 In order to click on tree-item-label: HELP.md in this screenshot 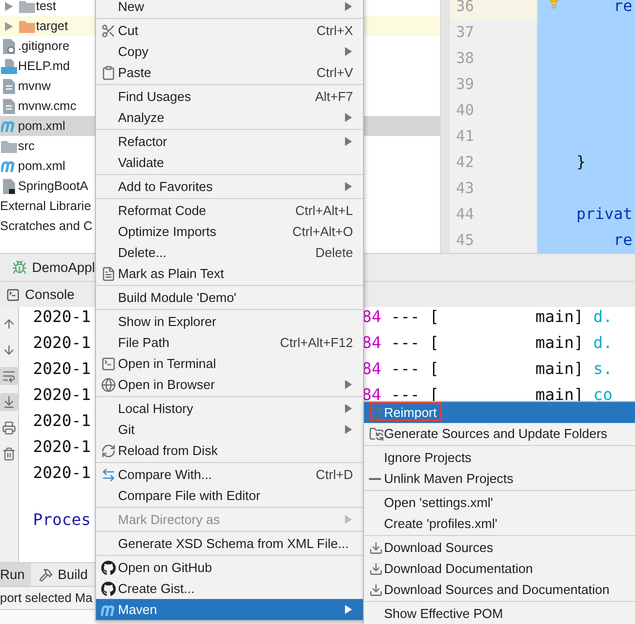, I will do `click(44, 66)`.